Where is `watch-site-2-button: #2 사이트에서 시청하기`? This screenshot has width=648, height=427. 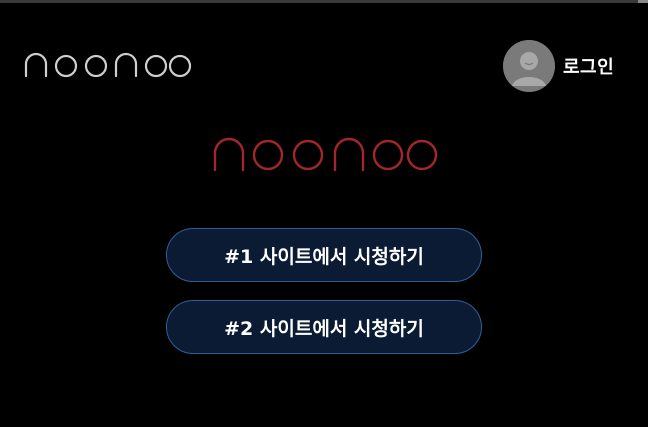
watch-site-2-button: #2 사이트에서 시청하기 is located at coordinates (324, 327).